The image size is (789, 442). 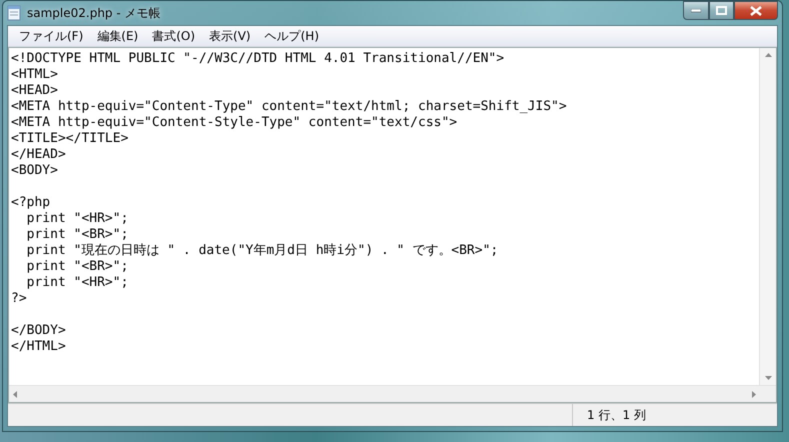 What do you see at coordinates (39, 331) in the screenshot?
I see `code-line: </BODY>` at bounding box center [39, 331].